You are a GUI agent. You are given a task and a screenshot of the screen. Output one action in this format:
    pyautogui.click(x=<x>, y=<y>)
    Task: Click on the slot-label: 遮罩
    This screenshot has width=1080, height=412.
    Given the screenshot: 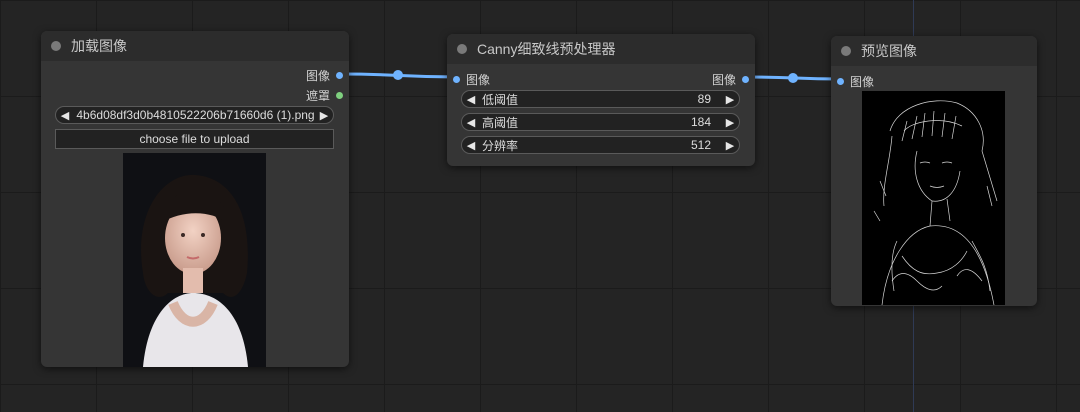 What is the action you would take?
    pyautogui.click(x=317, y=96)
    